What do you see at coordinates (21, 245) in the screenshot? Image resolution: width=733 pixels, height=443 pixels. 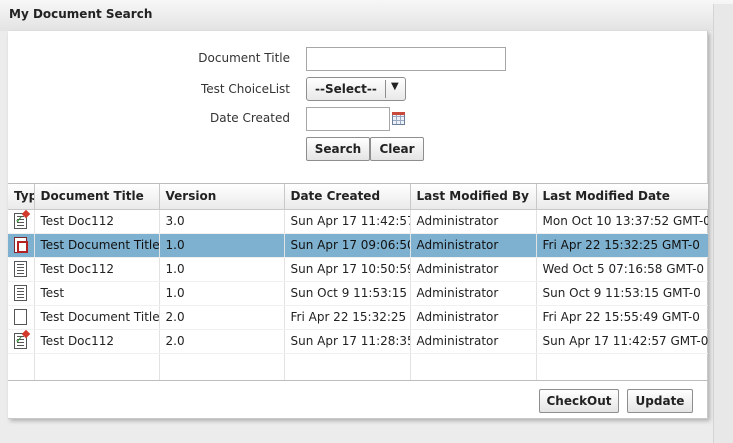 I see `pdf-document-icon` at bounding box center [21, 245].